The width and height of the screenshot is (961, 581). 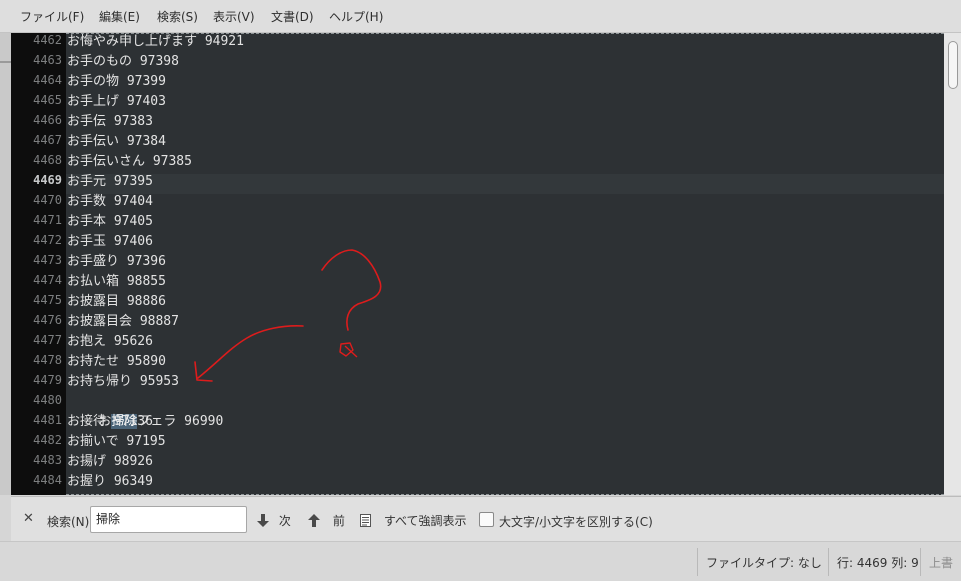 What do you see at coordinates (116, 362) in the screenshot?
I see `text-line: お持たせ 95890` at bounding box center [116, 362].